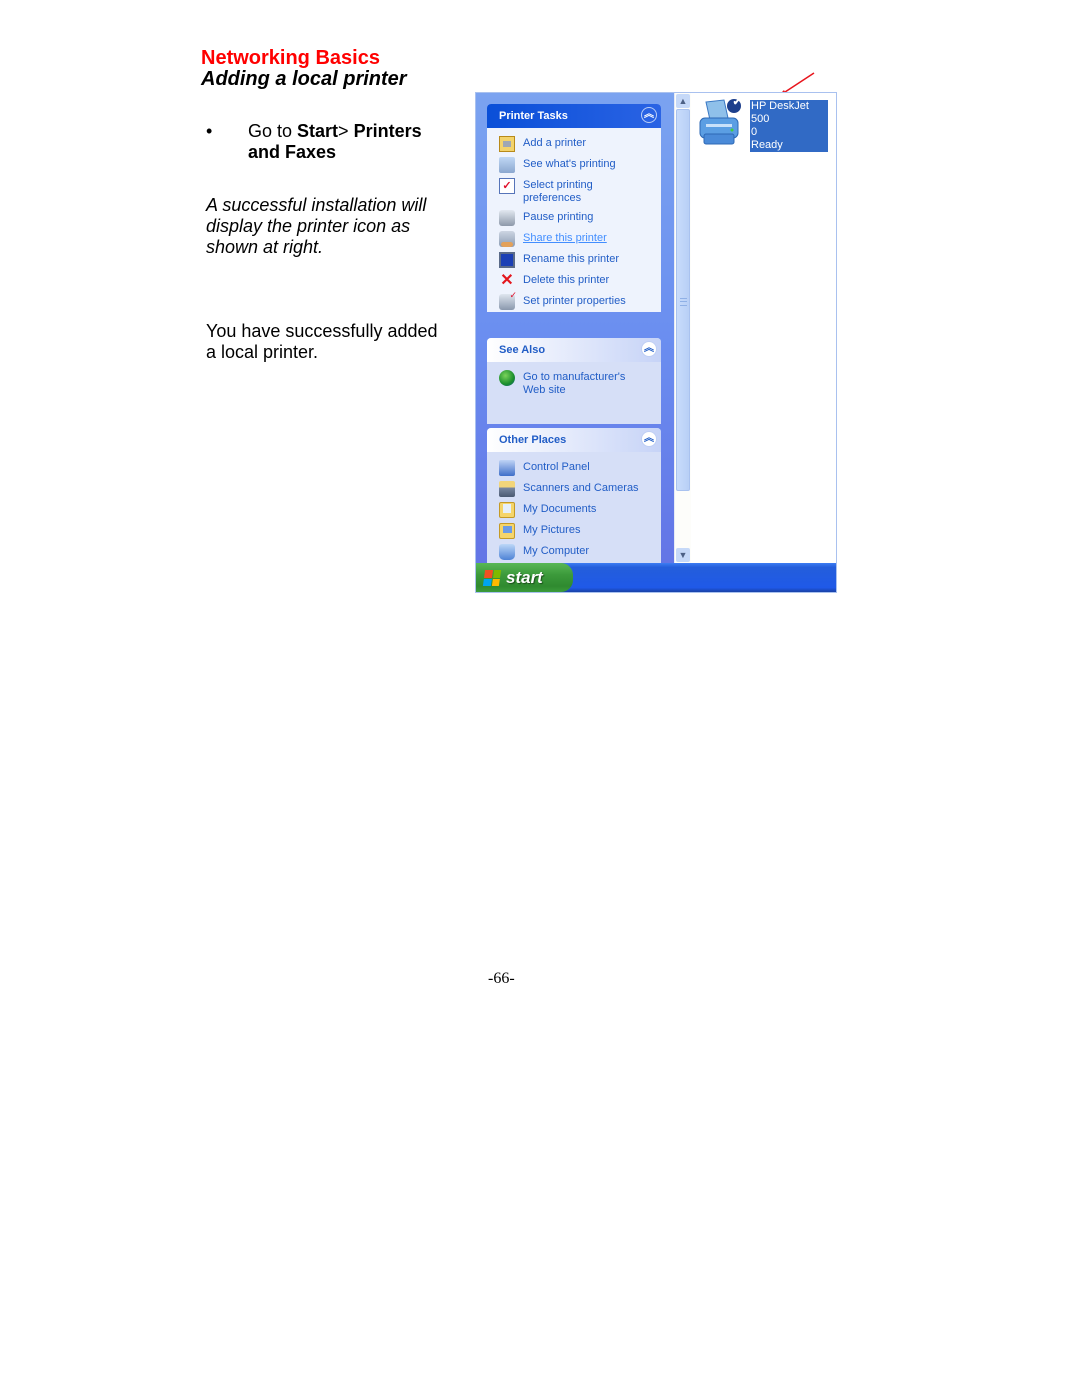 The image size is (1080, 1397). What do you see at coordinates (507, 510) in the screenshot?
I see `my-documents-icon` at bounding box center [507, 510].